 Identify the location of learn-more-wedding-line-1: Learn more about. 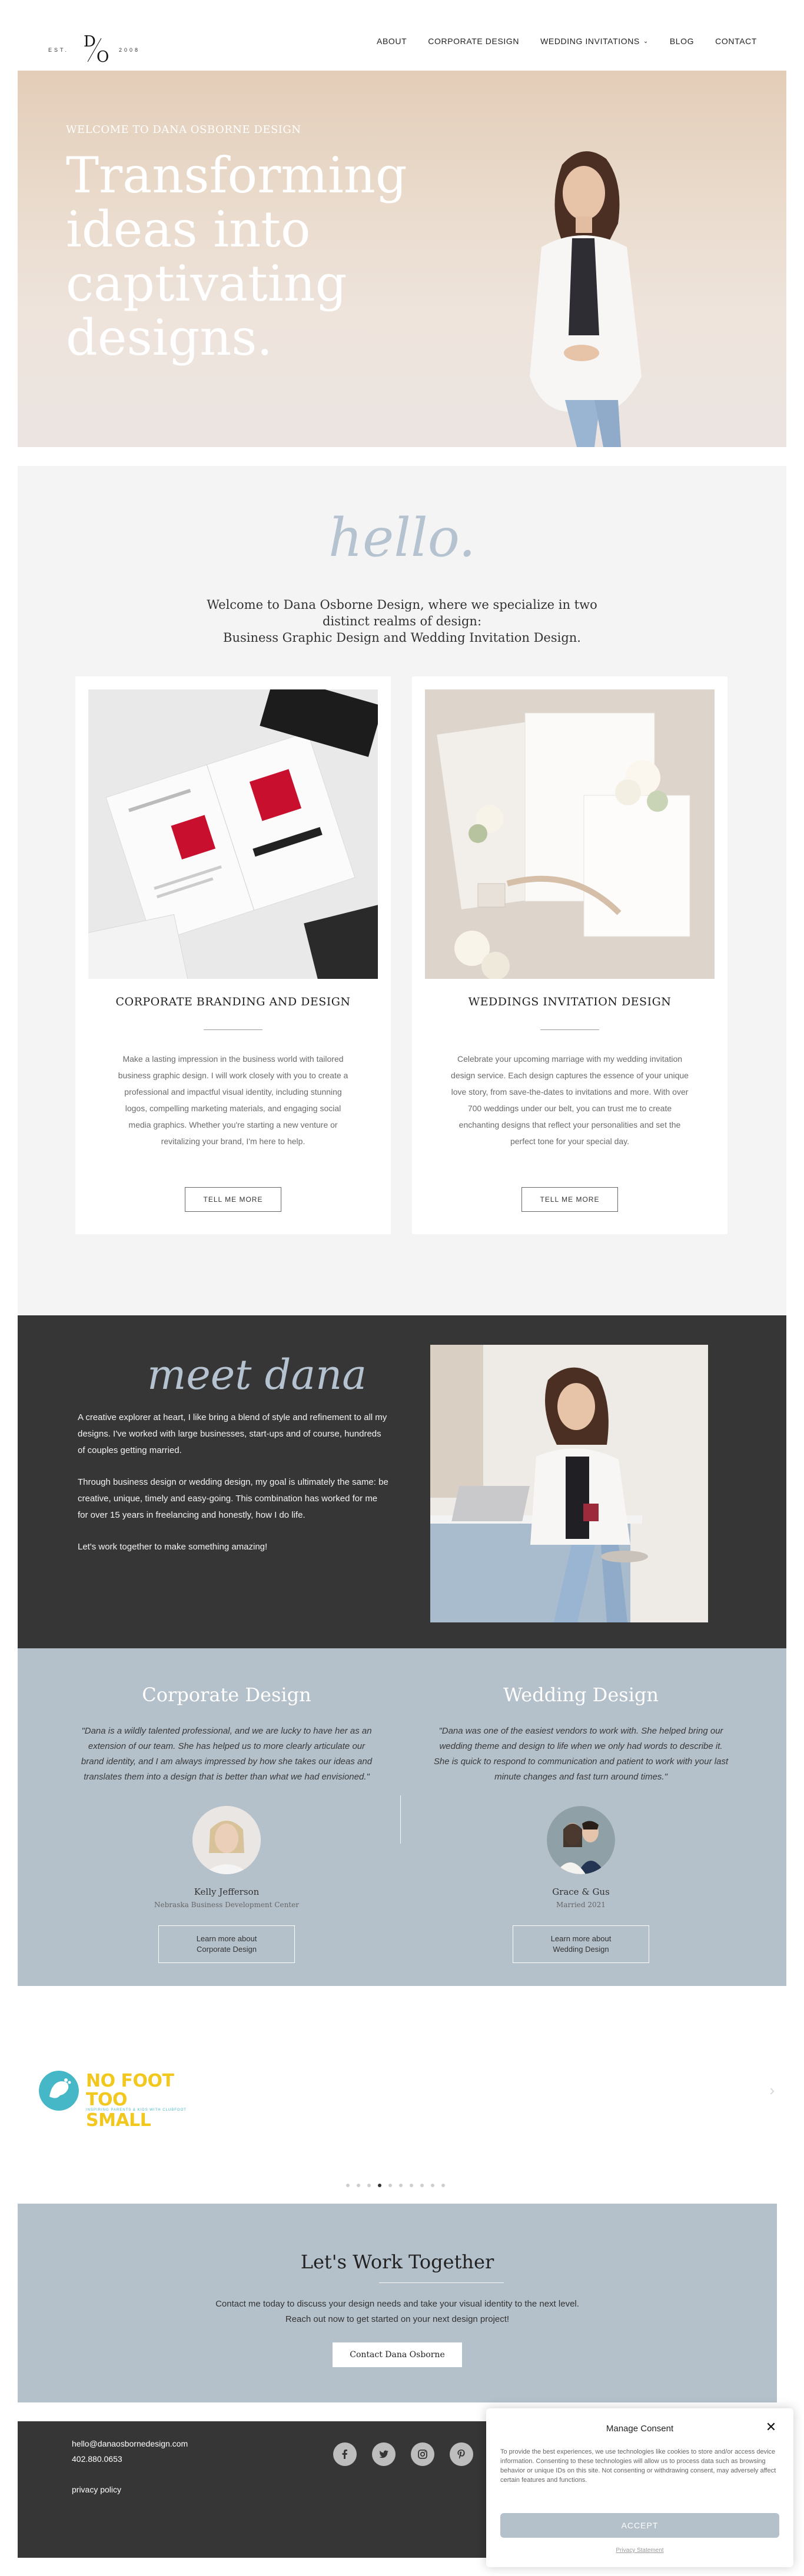
(581, 1939).